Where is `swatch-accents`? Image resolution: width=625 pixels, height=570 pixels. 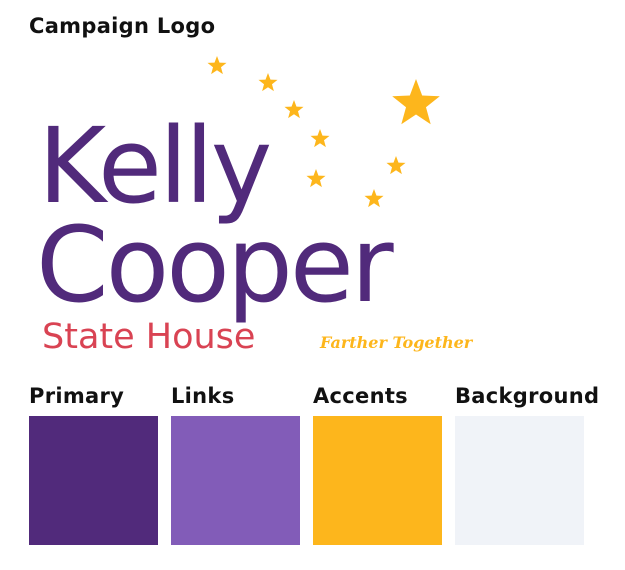
swatch-accents is located at coordinates (377, 480).